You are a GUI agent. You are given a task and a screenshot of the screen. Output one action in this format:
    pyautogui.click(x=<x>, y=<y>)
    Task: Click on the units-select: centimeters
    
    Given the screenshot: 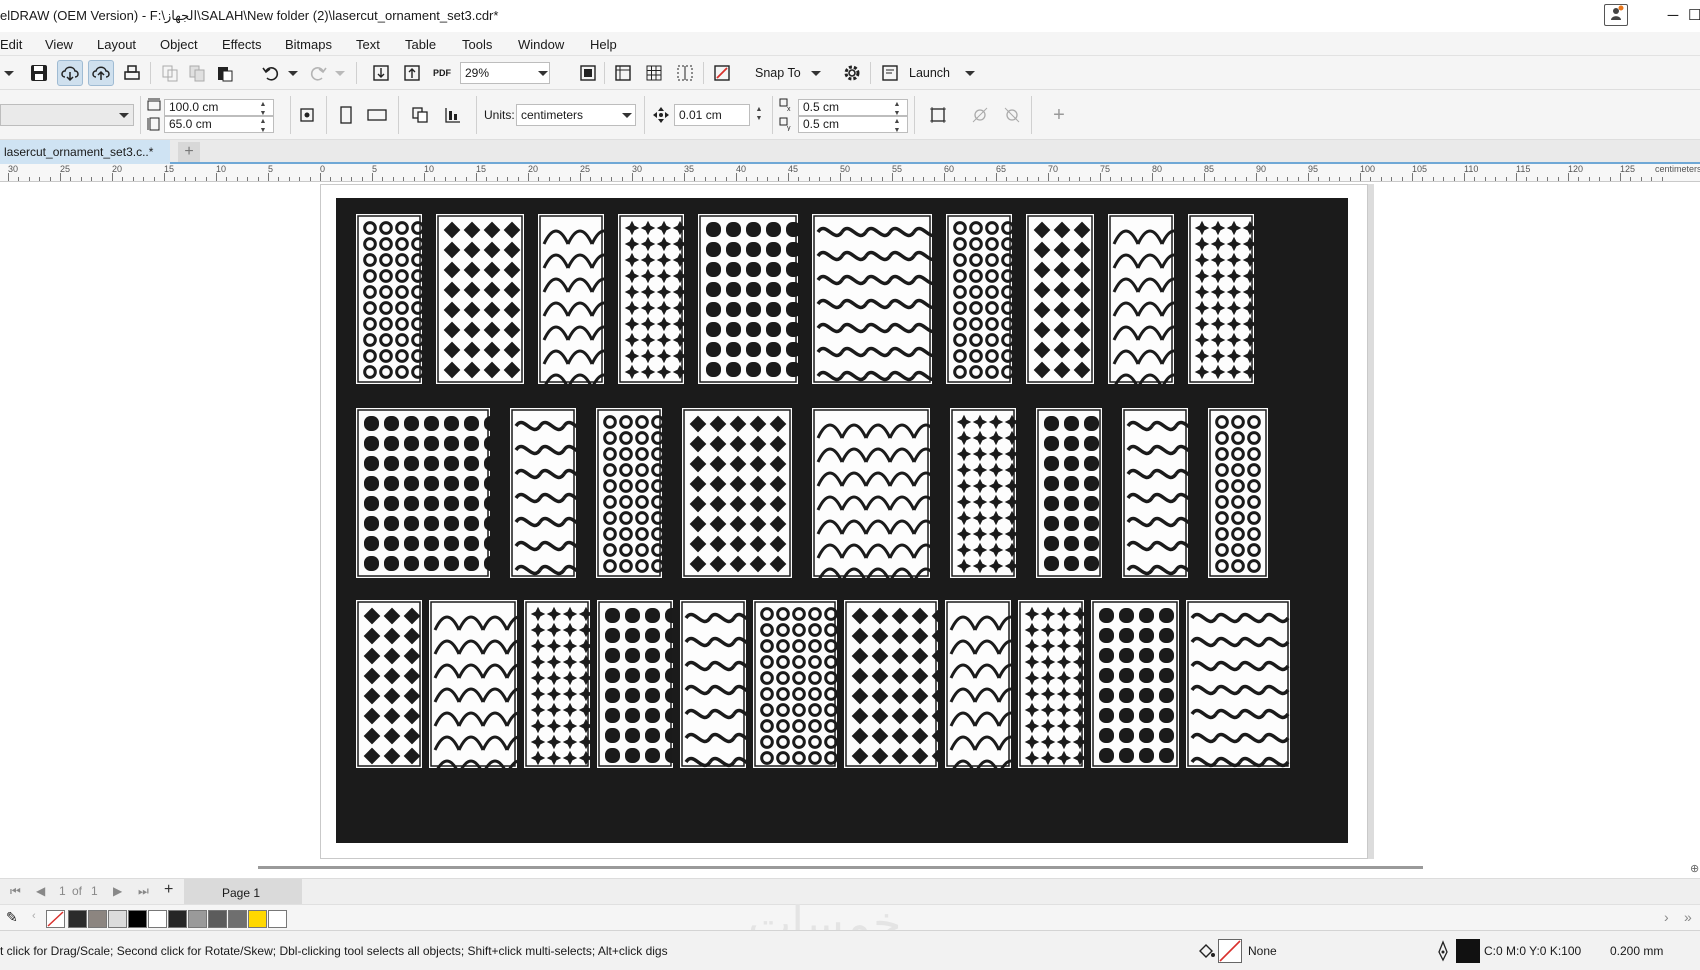 What is the action you would take?
    pyautogui.click(x=576, y=115)
    